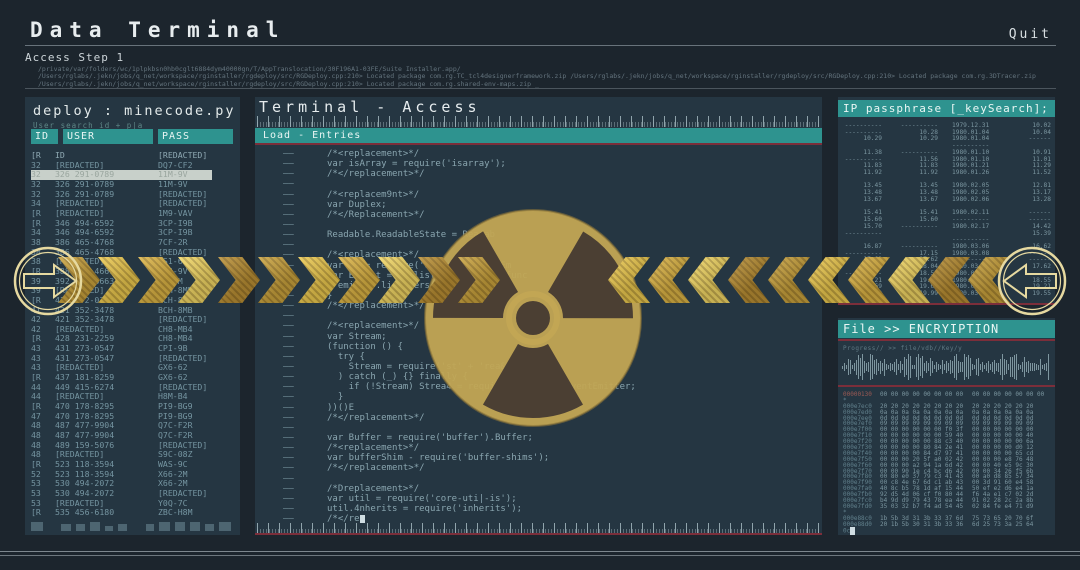 The height and width of the screenshot is (570, 1080). Describe the element at coordinates (957, 139) in the screenshot. I see `ip-row: 10.29 10.29 1980.01.04 ------` at that location.